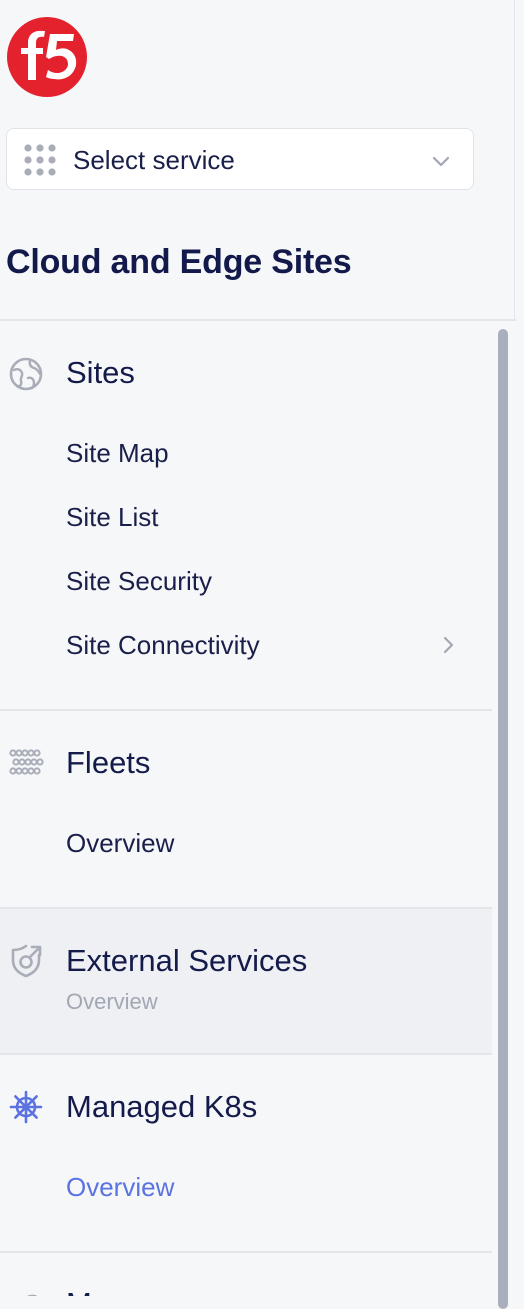 Image resolution: width=524 pixels, height=1309 pixels. I want to click on grid-dots-icon, so click(40, 160).